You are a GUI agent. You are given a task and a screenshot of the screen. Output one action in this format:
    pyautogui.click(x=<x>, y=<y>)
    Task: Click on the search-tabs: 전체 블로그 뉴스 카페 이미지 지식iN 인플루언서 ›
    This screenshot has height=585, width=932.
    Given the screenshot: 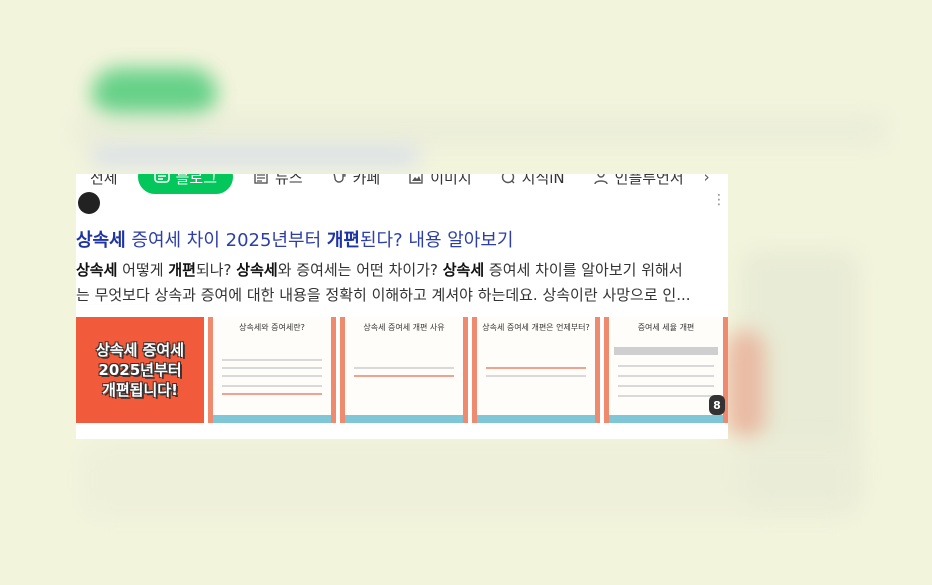 What is the action you would take?
    pyautogui.click(x=402, y=184)
    